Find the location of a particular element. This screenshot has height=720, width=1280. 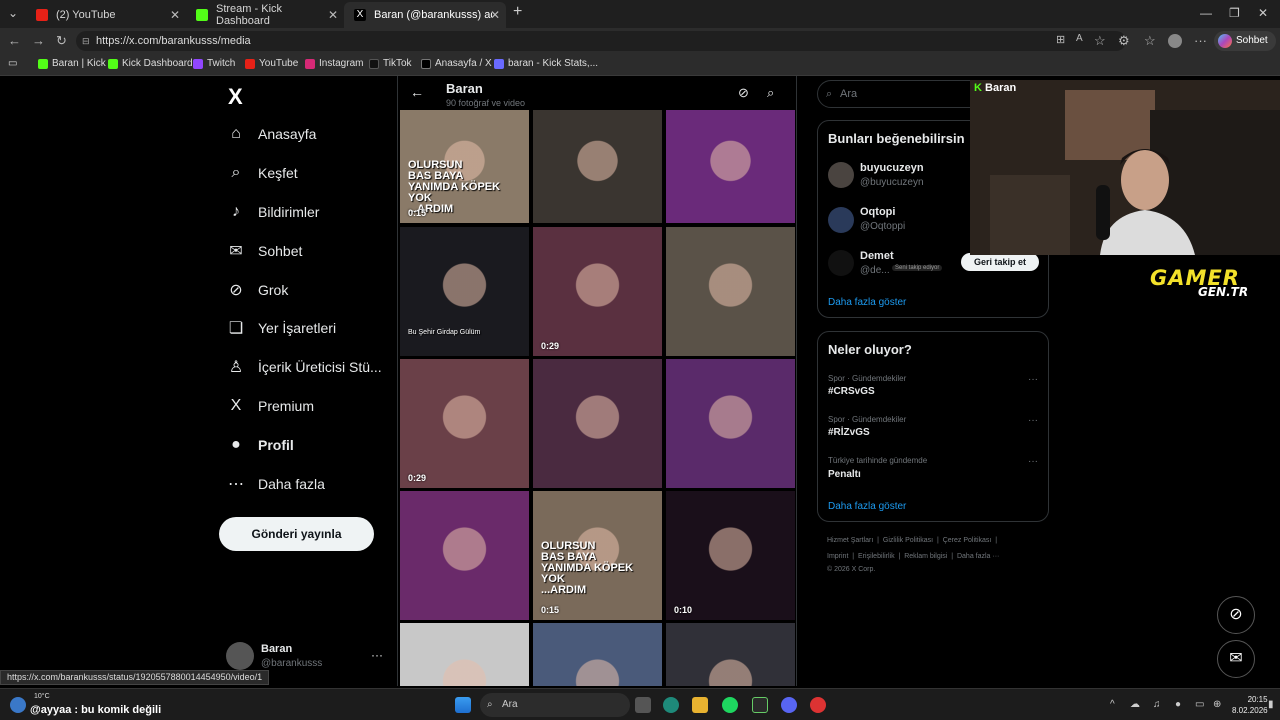

edge-icon is located at coordinates (671, 705).